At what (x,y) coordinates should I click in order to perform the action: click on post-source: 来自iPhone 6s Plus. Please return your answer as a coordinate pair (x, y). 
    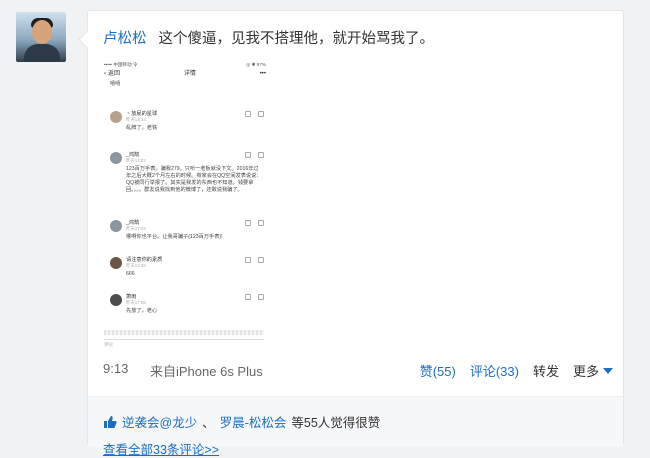
    Looking at the image, I should click on (206, 371).